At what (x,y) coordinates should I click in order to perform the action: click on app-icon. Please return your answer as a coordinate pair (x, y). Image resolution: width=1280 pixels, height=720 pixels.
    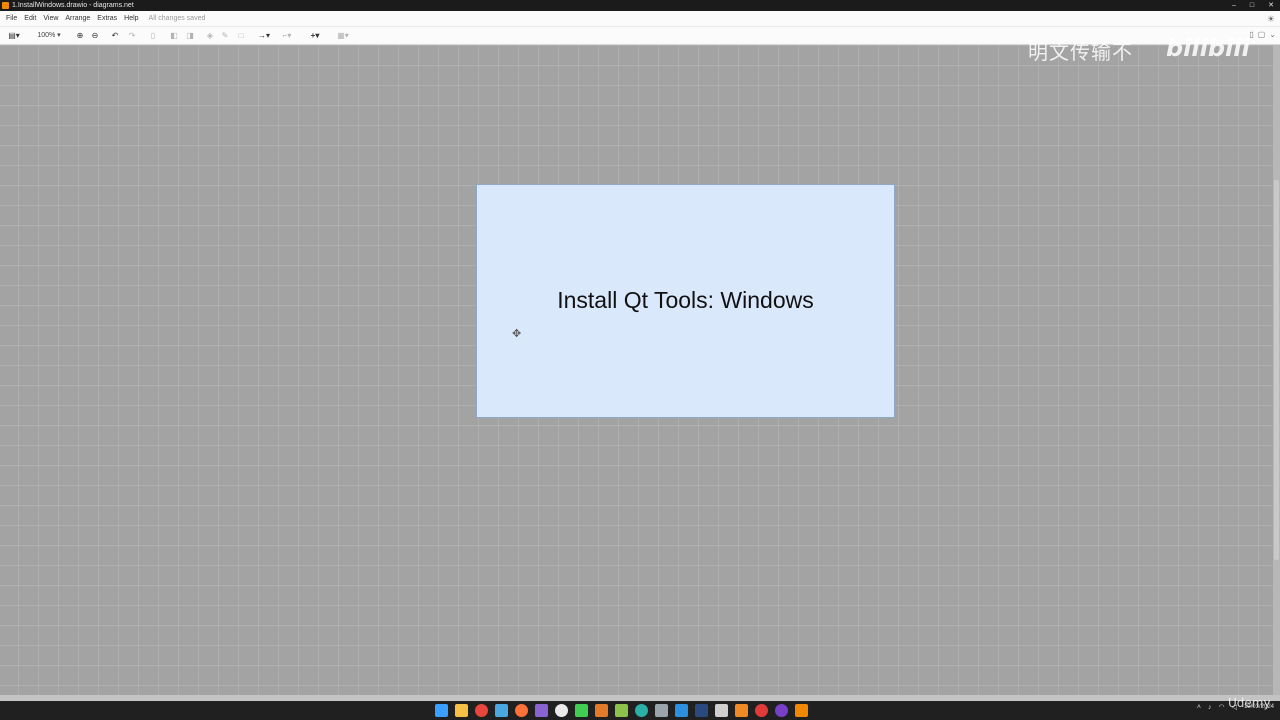
    Looking at the image, I should click on (501, 710).